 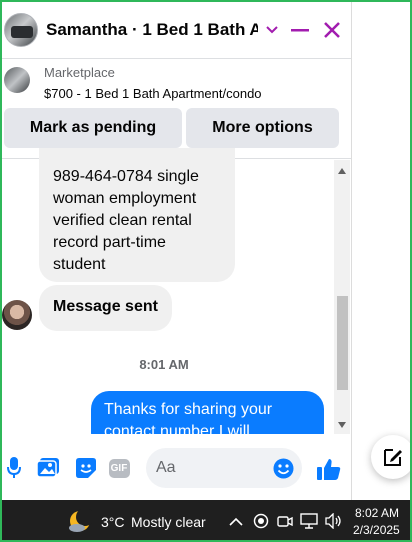 I want to click on minimize-icon, so click(x=300, y=30).